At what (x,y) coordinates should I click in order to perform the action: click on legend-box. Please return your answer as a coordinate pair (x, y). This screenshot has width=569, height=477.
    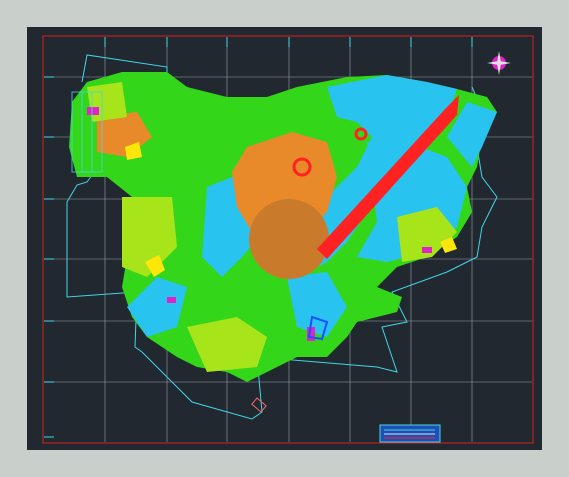
    Looking at the image, I should click on (410, 433).